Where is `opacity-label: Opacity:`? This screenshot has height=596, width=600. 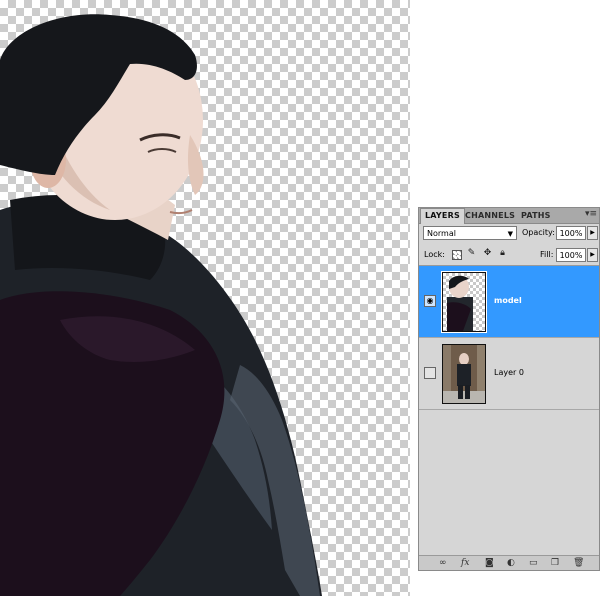
opacity-label: Opacity: is located at coordinates (538, 232).